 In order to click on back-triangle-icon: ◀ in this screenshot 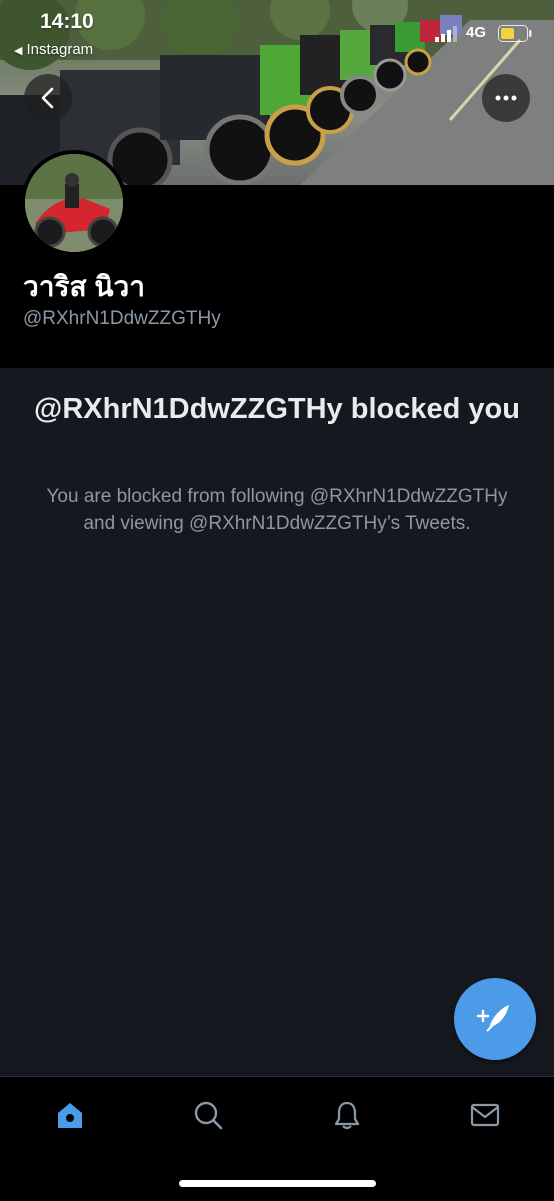, I will do `click(18, 51)`.